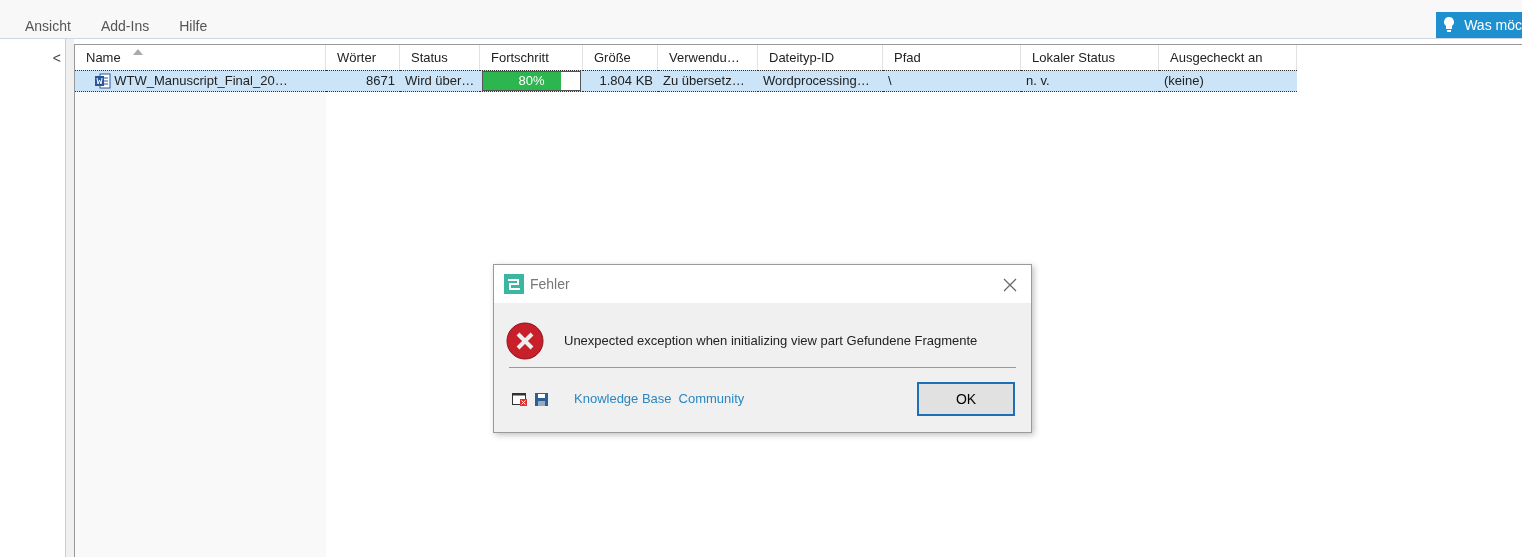 The height and width of the screenshot is (557, 1522). I want to click on tell-me-button: Was möc, so click(1479, 25).